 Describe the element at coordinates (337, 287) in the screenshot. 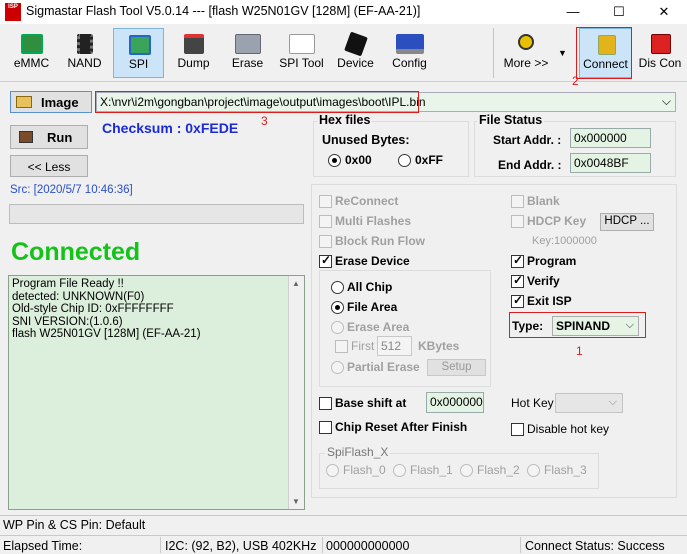

I see `all-chip-radio` at that location.